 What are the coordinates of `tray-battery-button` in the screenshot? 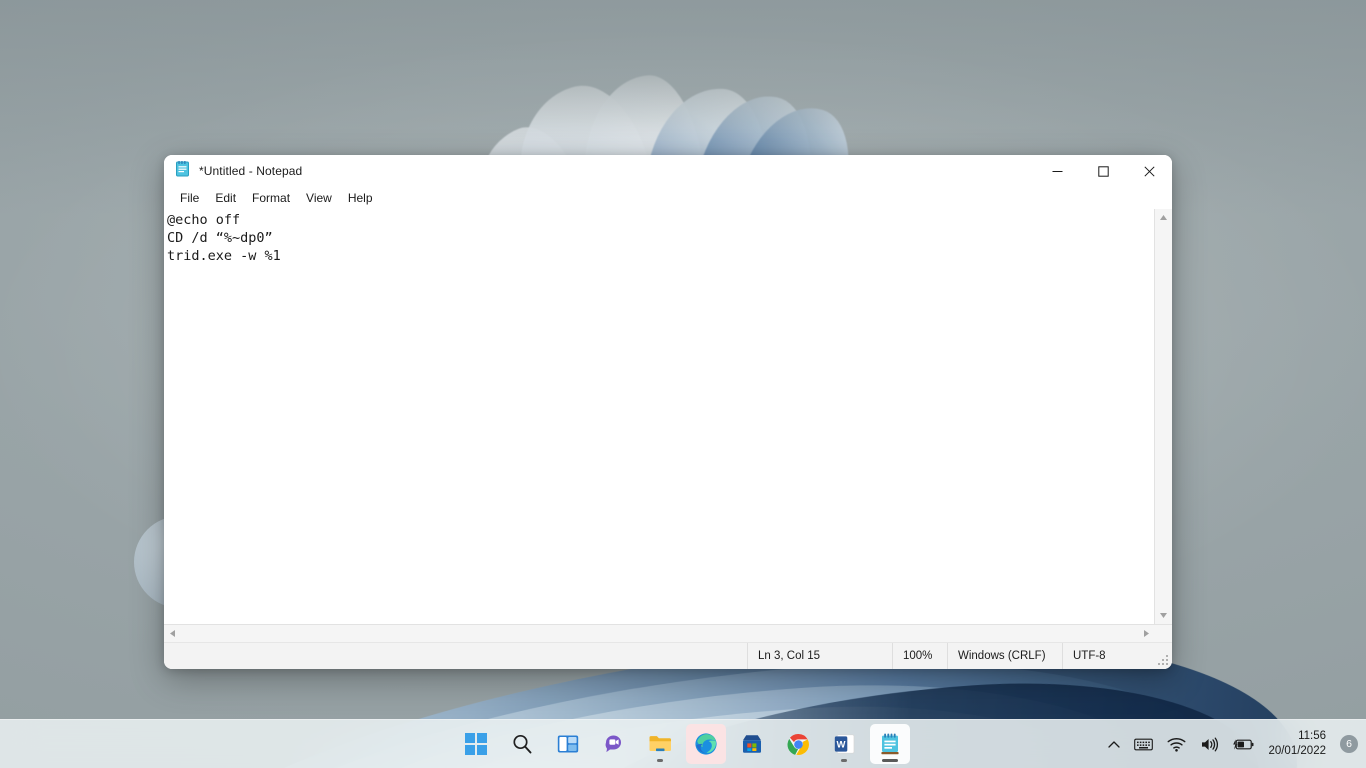 It's located at (1243, 744).